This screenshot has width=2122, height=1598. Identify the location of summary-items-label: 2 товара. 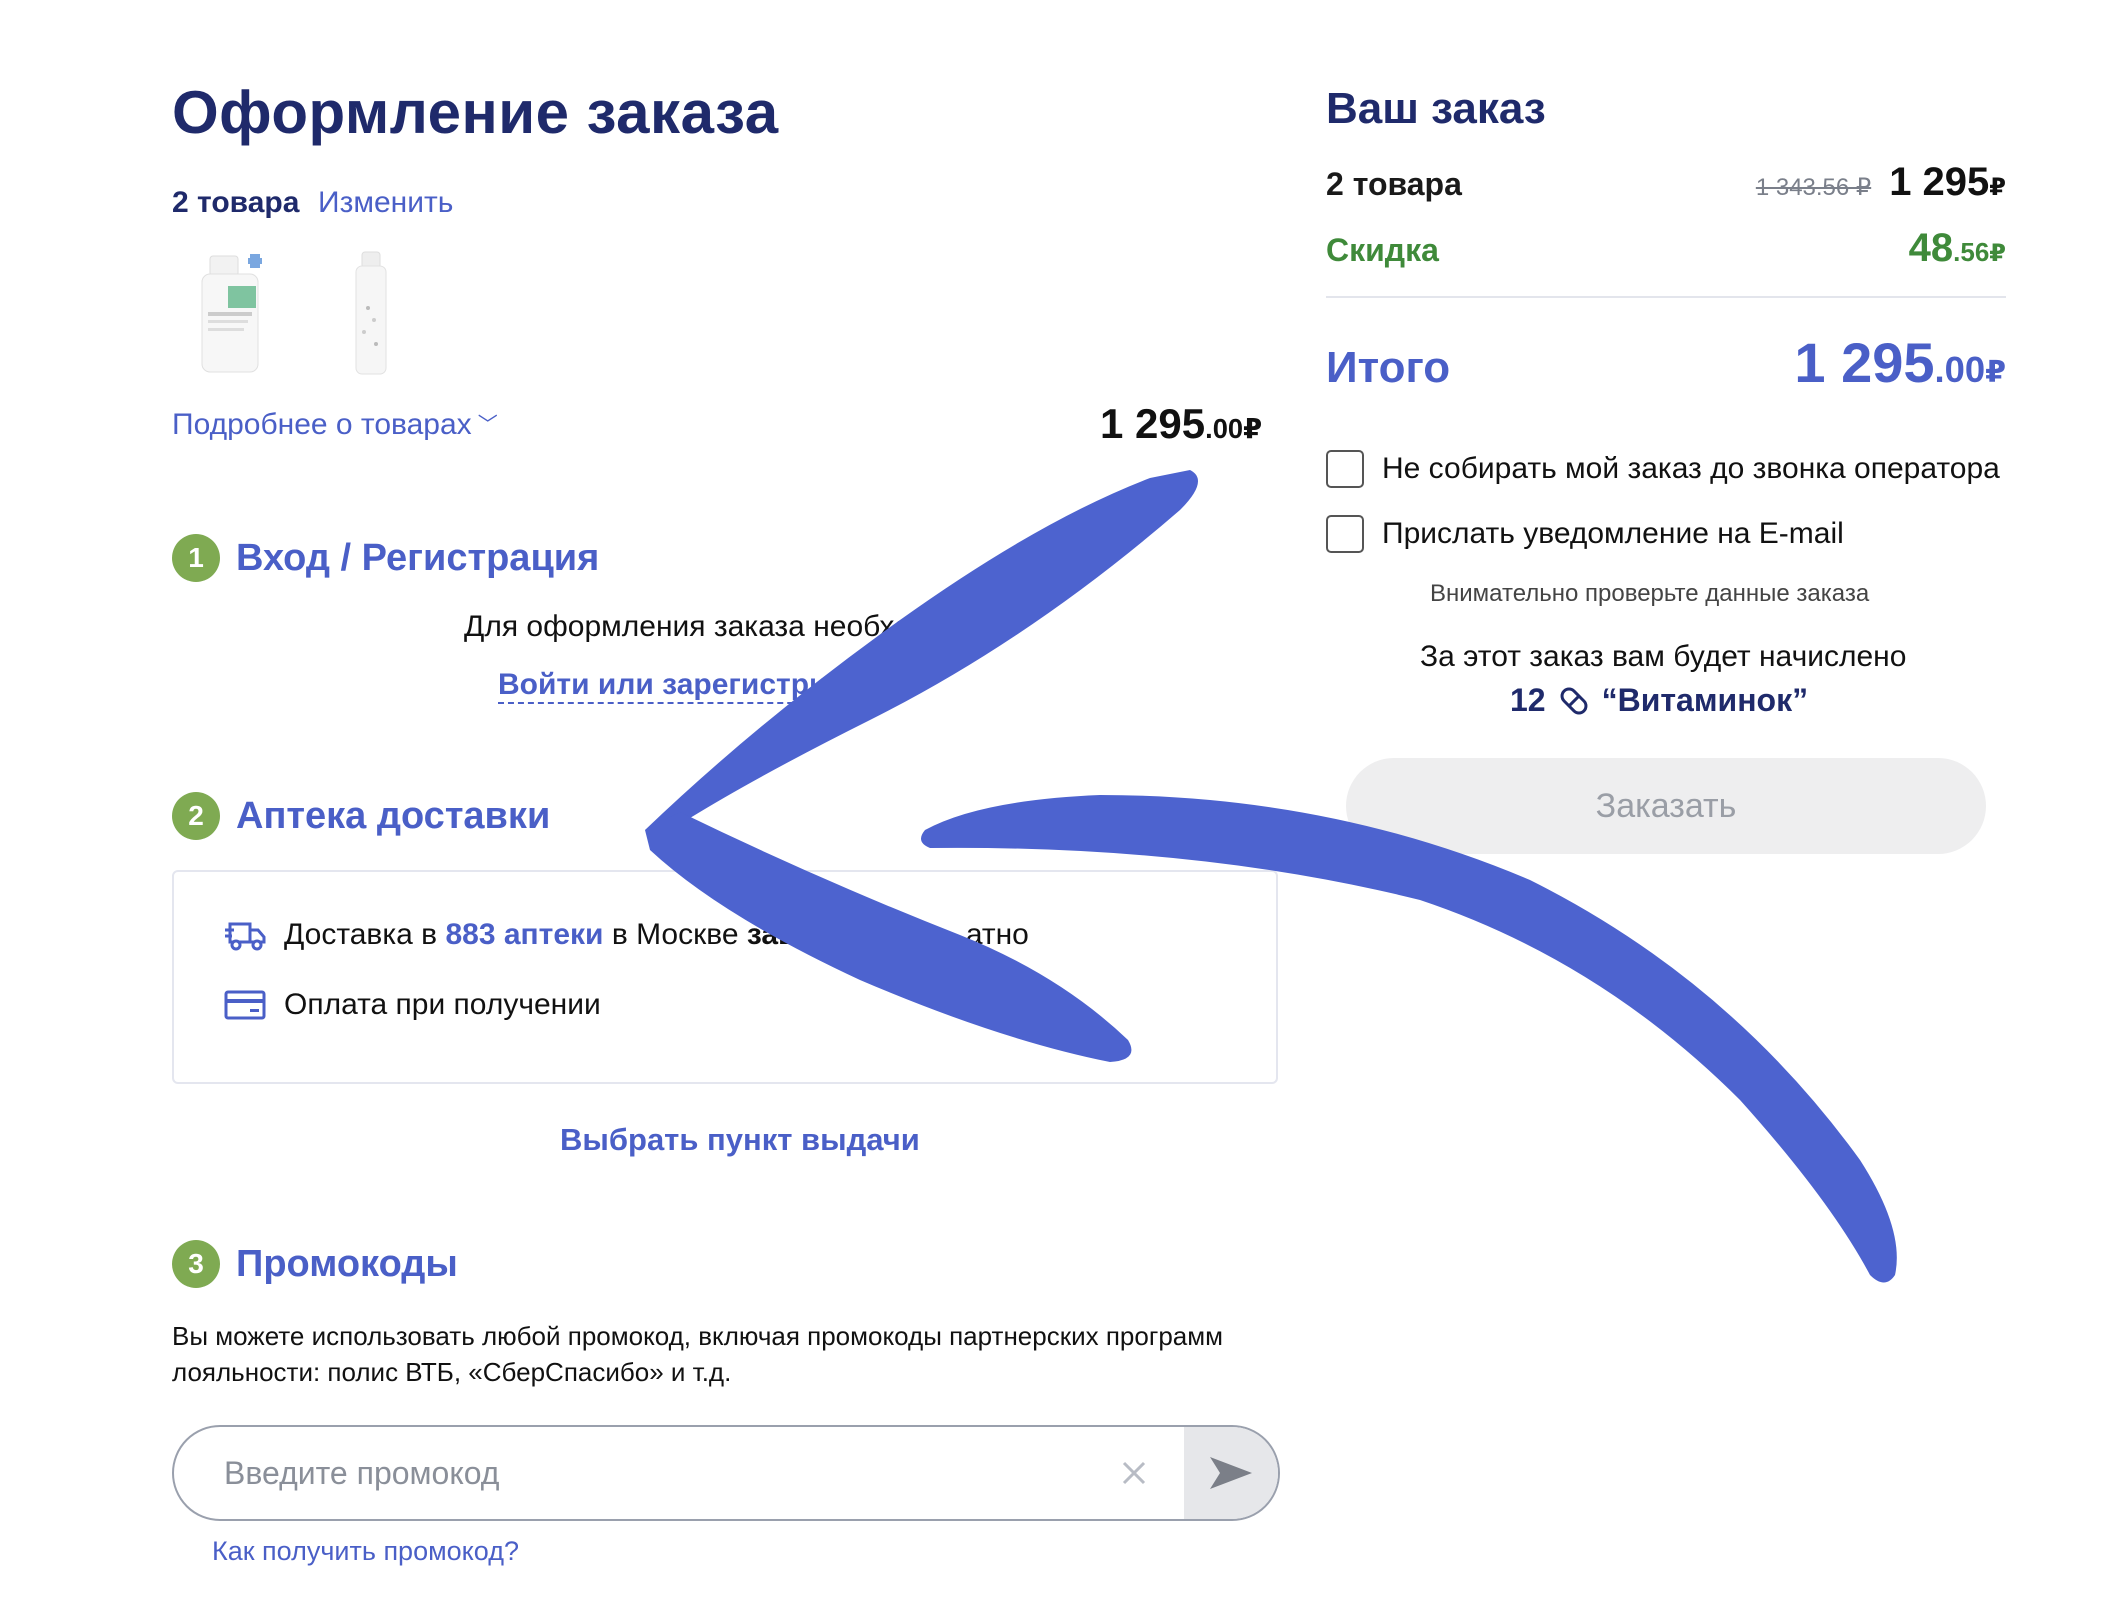
(1394, 184).